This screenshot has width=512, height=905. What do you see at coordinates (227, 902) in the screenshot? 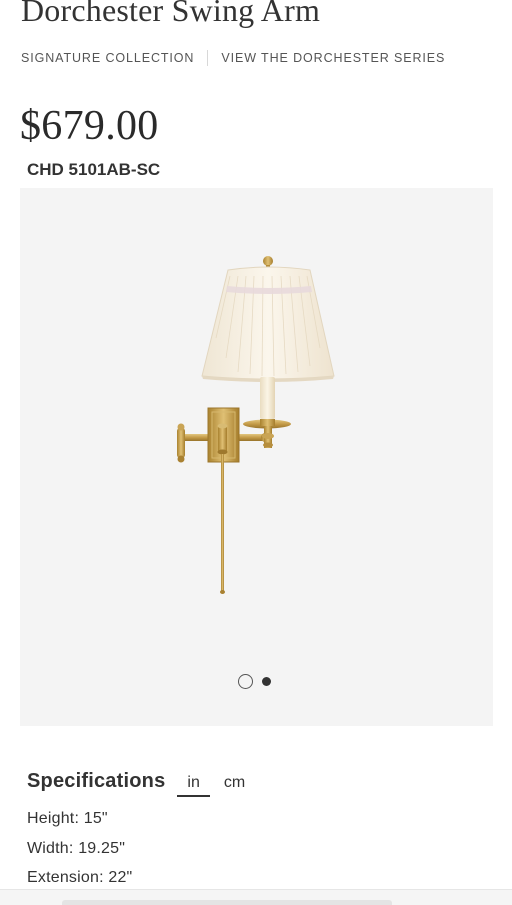
I see `home-indicator` at bounding box center [227, 902].